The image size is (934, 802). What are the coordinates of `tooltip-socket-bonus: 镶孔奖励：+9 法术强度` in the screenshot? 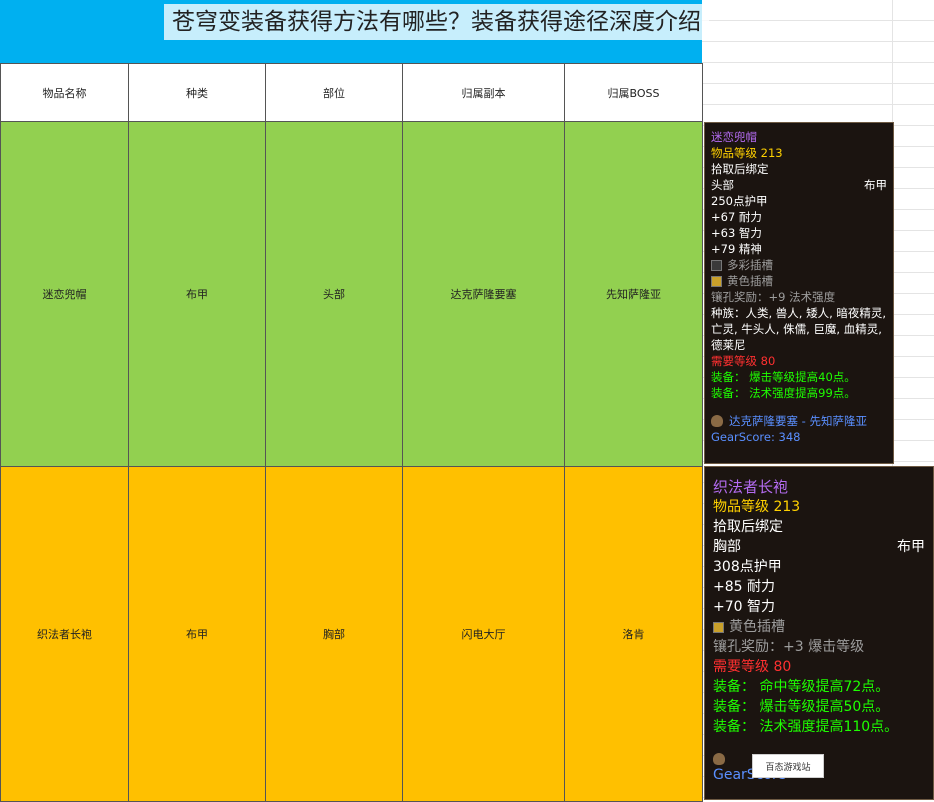 It's located at (773, 297).